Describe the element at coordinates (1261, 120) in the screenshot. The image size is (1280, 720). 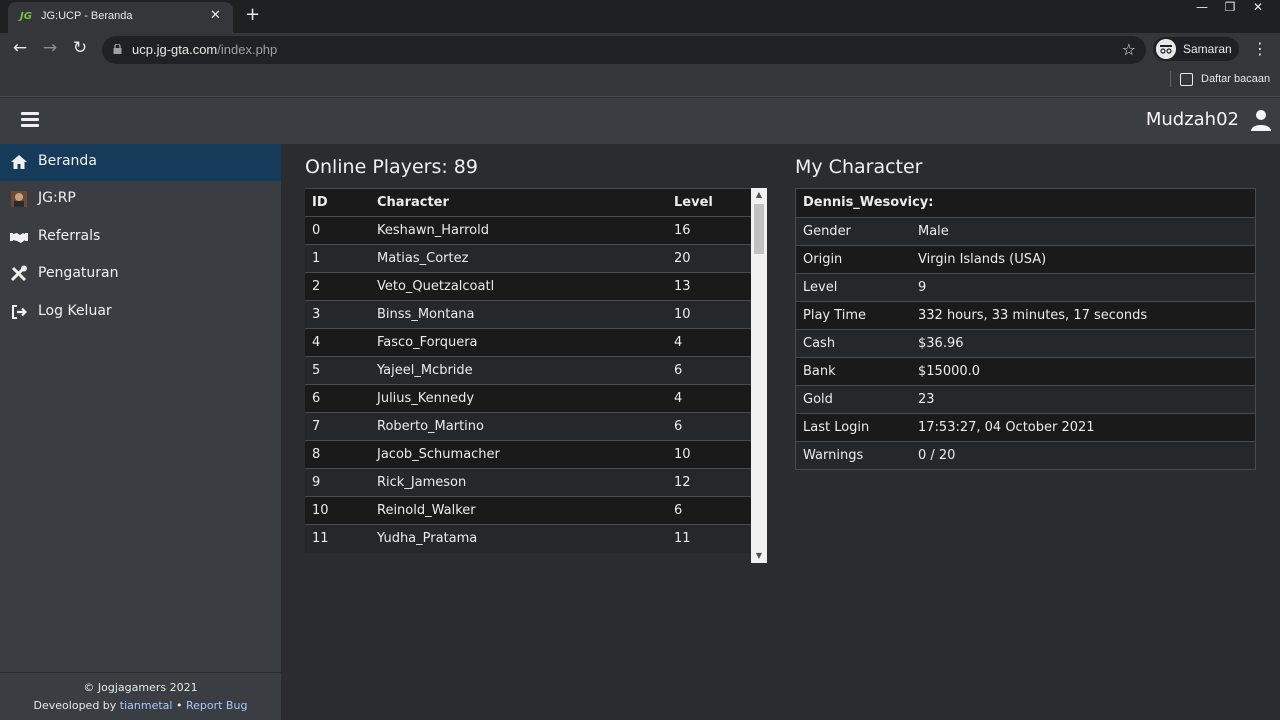
I see `user-icon` at that location.